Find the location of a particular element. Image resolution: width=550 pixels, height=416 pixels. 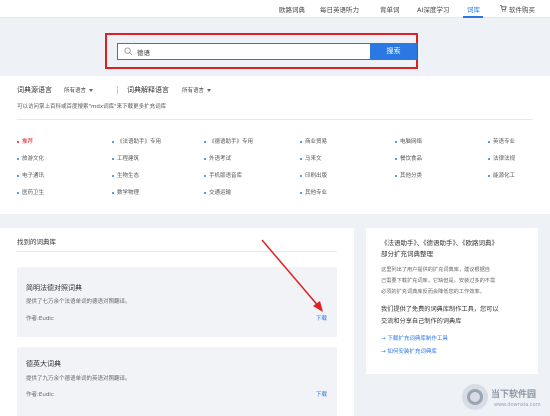

nav-item-vocabulary: 背单词 is located at coordinates (390, 9).